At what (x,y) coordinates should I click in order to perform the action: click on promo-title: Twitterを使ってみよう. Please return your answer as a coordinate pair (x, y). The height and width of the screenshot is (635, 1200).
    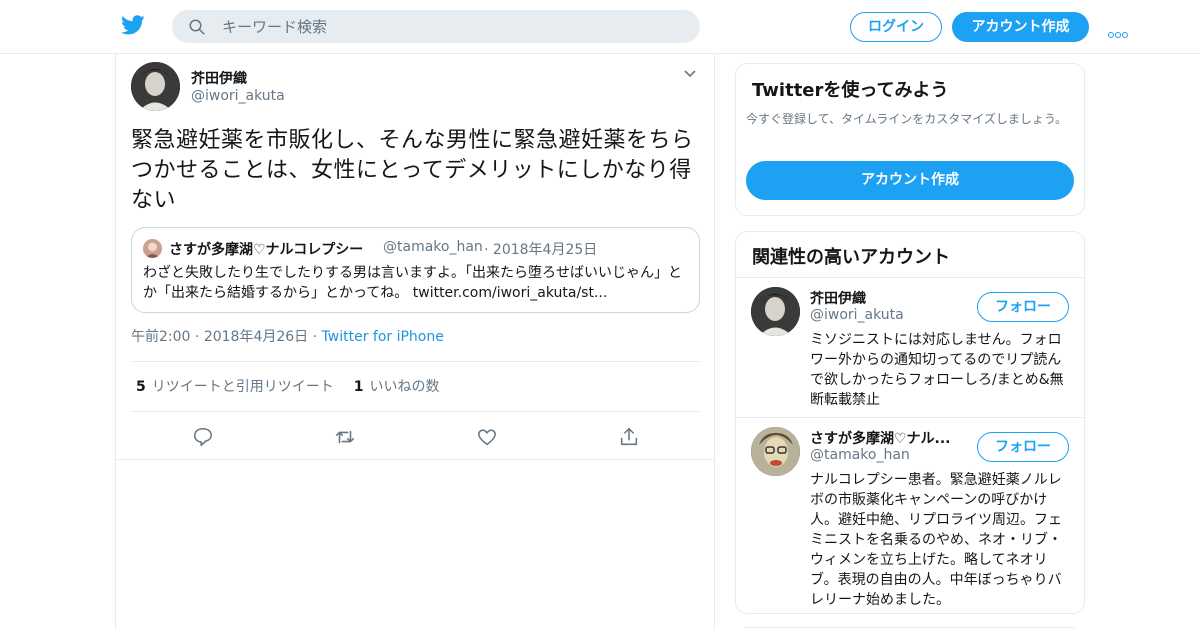
    Looking at the image, I should click on (850, 90).